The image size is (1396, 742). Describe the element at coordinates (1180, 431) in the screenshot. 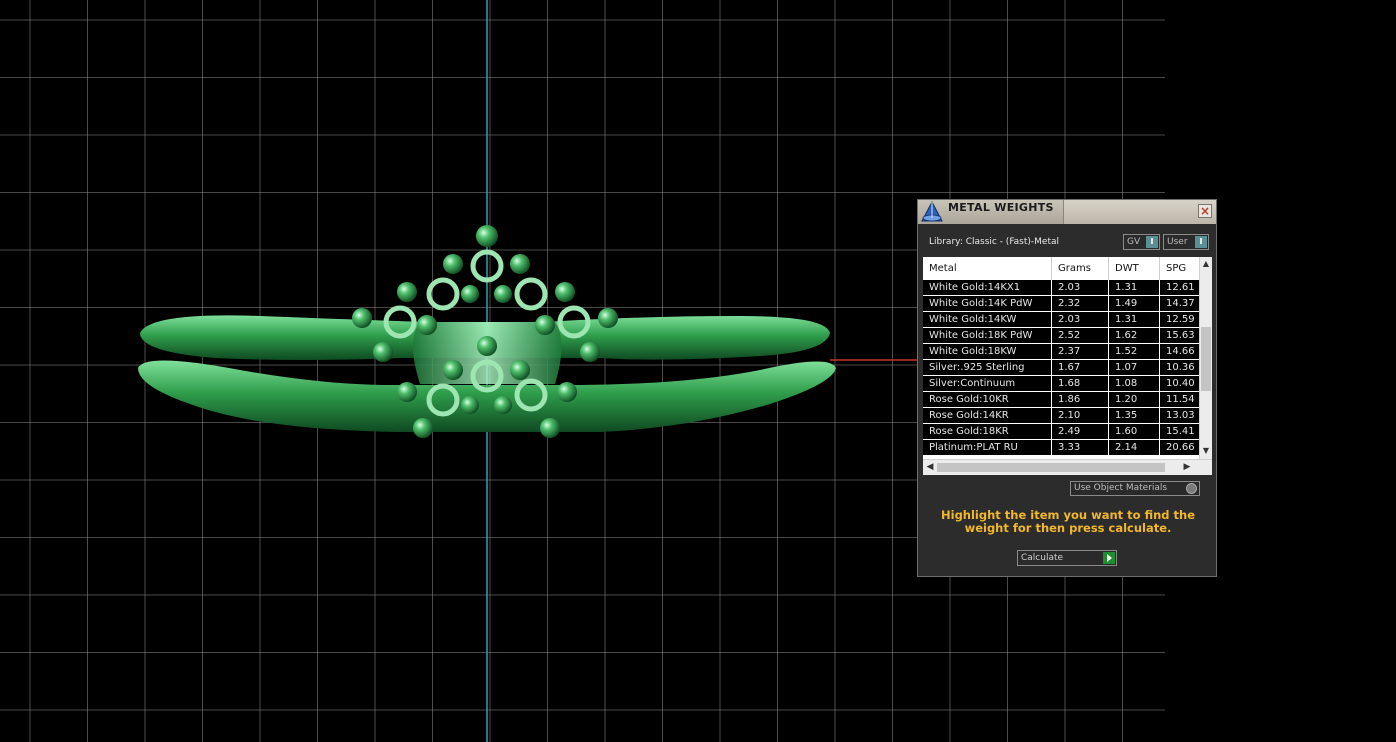

I see `spg-cell: 15.41` at that location.